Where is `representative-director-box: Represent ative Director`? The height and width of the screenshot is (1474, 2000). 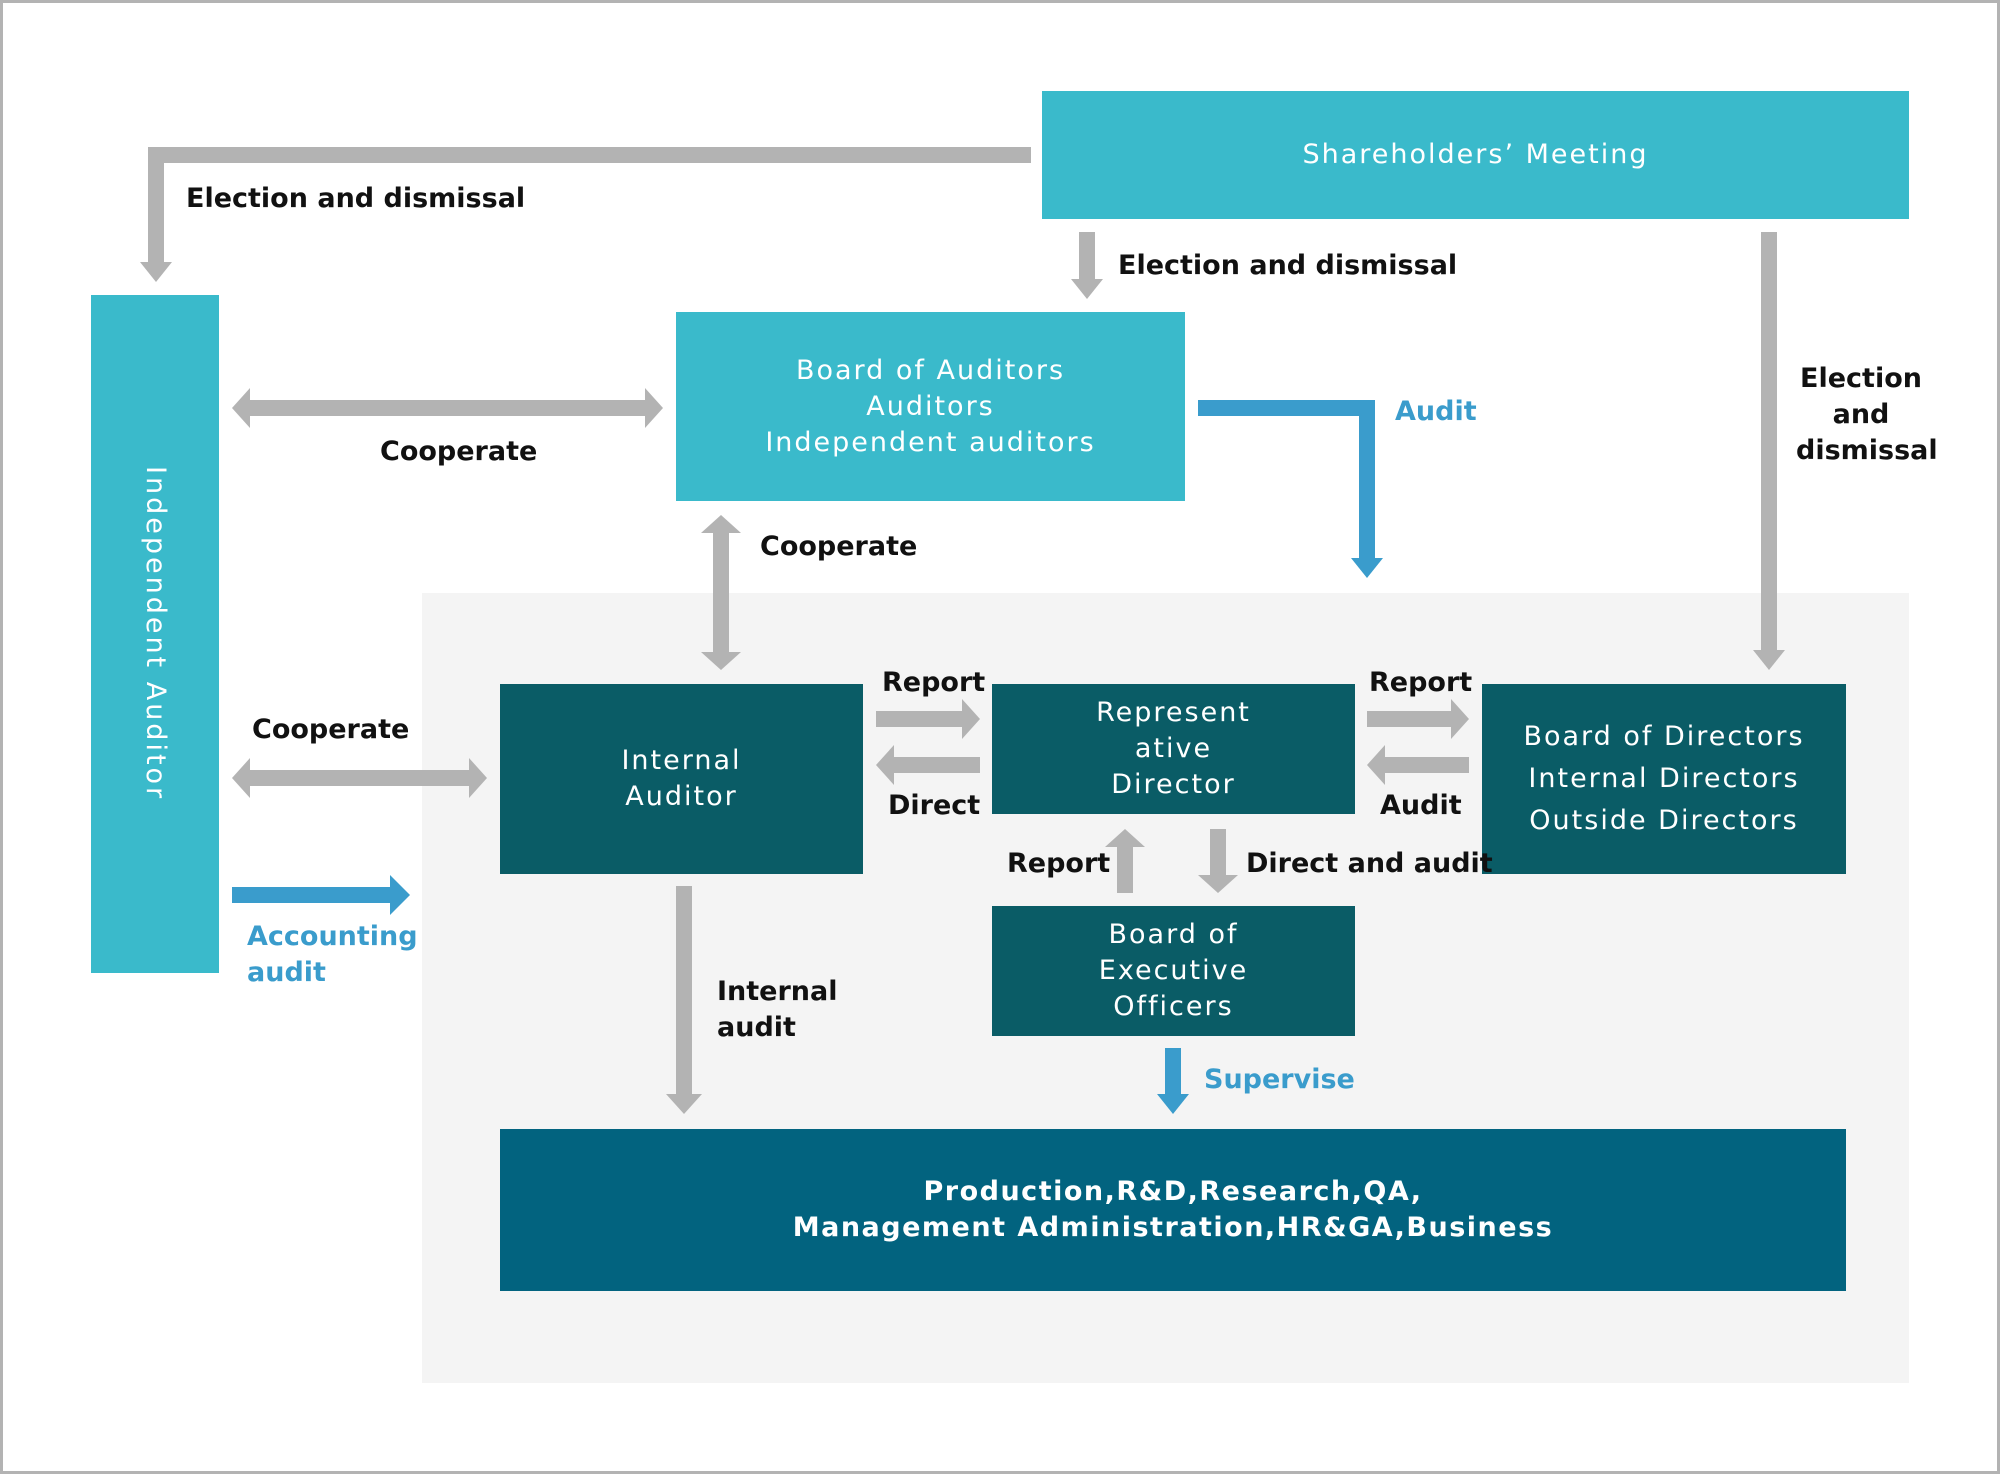 representative-director-box: Represent ative Director is located at coordinates (1173, 749).